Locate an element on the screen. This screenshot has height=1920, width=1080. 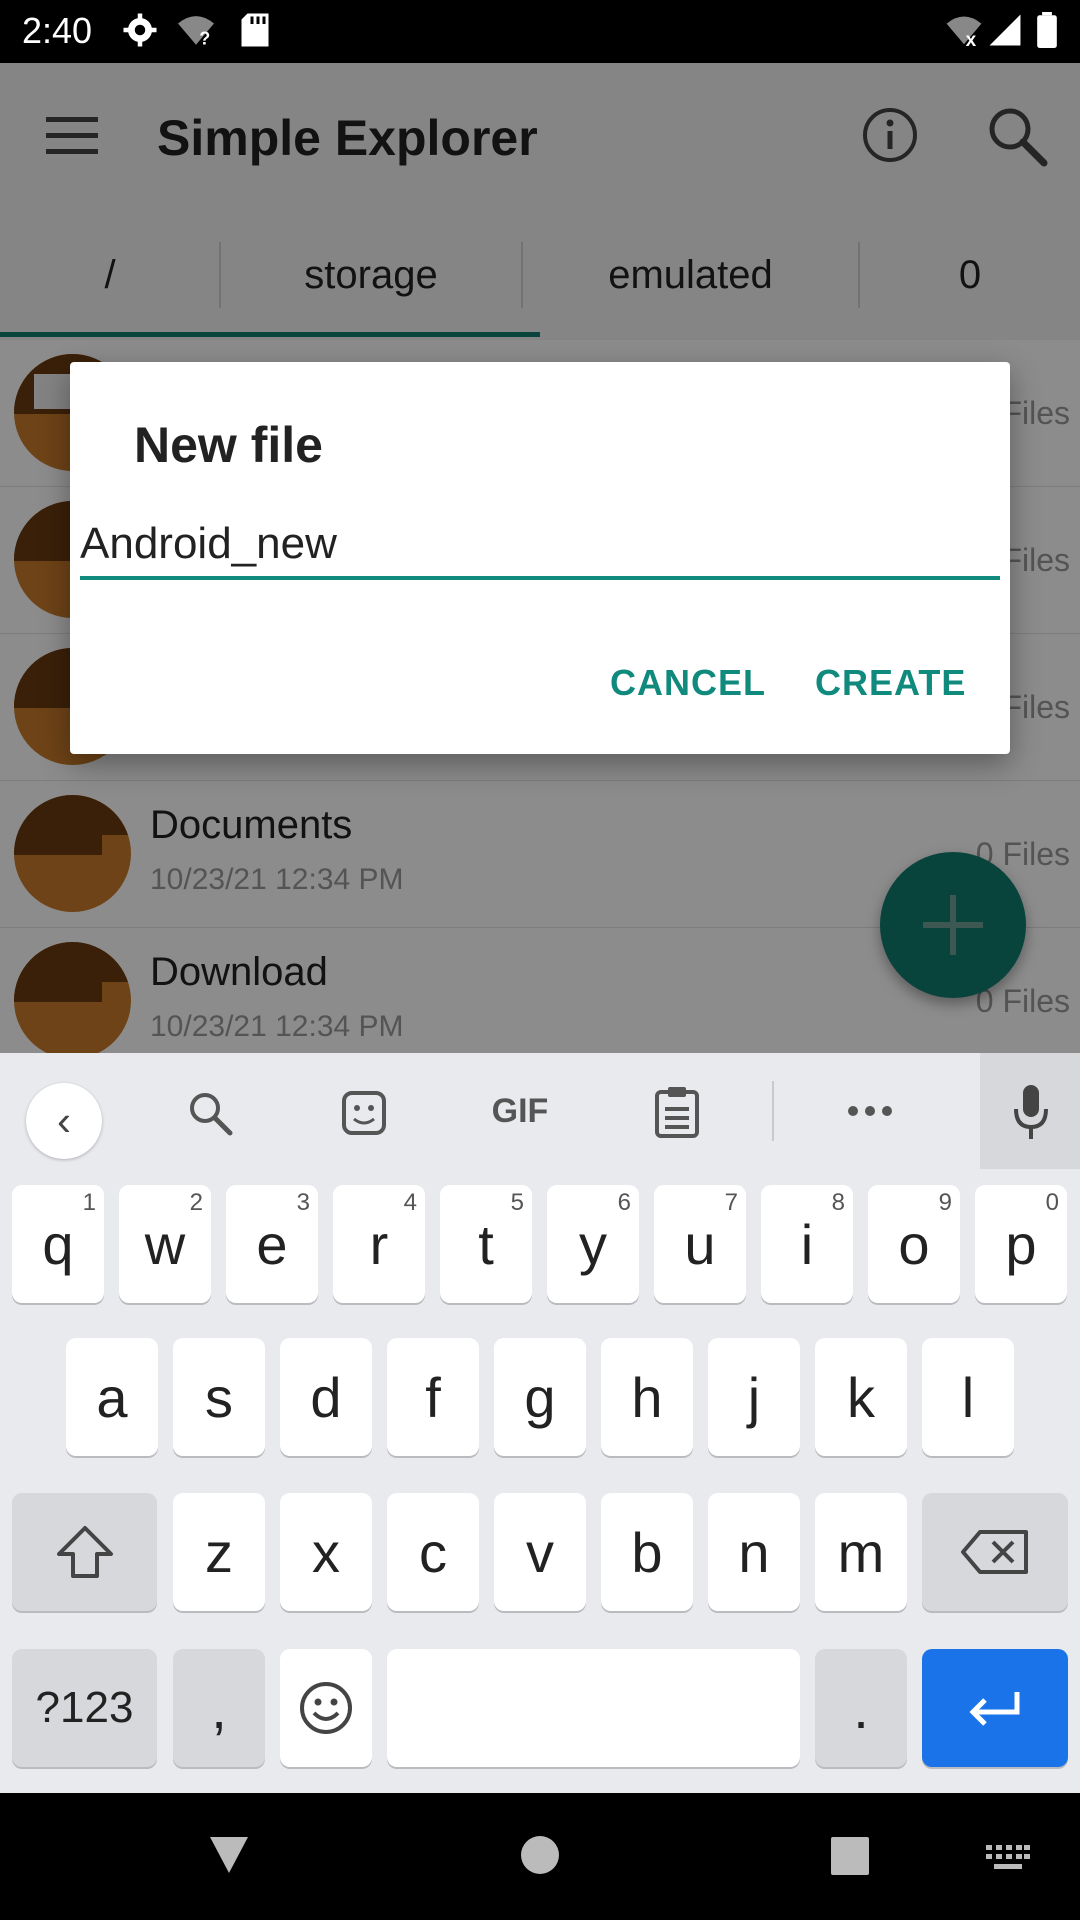
recents-nav-icon is located at coordinates (850, 1856).